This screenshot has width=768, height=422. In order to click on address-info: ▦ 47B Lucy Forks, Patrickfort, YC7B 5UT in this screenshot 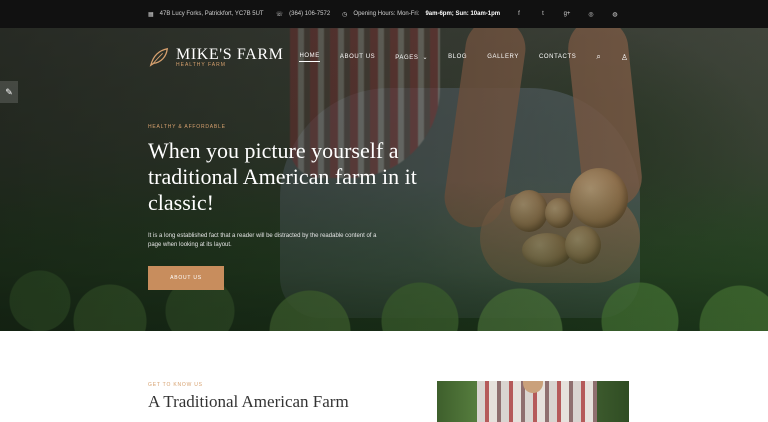, I will do `click(206, 14)`.